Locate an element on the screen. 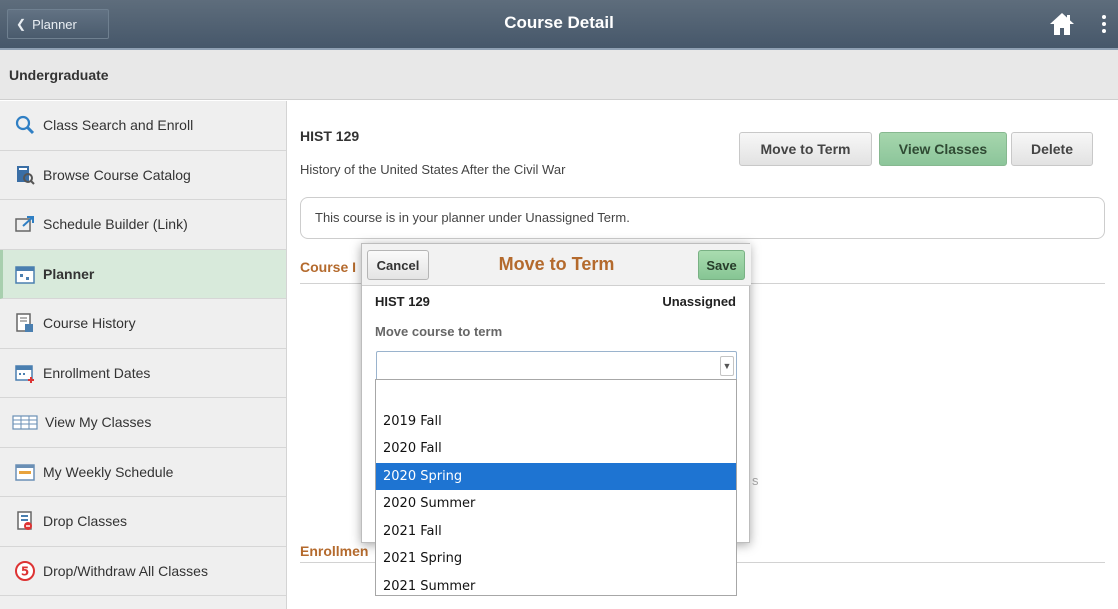 This screenshot has height=609, width=1118. chevron-left-icon: ❮ is located at coordinates (21, 24).